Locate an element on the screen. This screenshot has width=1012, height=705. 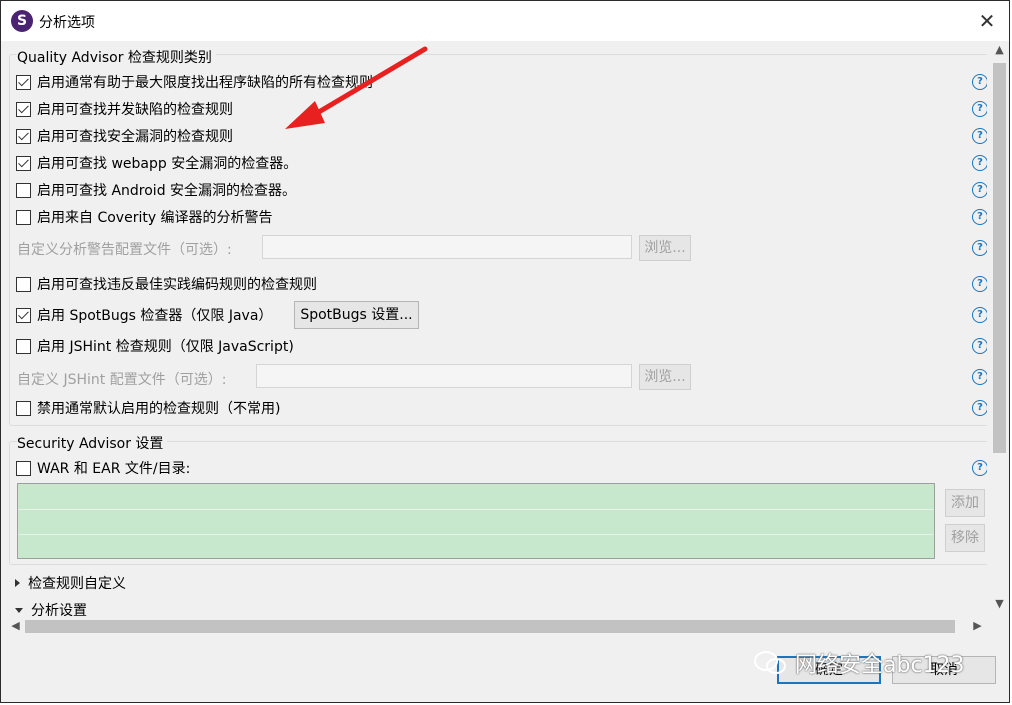
rule-concurrency-checkbox is located at coordinates (23, 109).